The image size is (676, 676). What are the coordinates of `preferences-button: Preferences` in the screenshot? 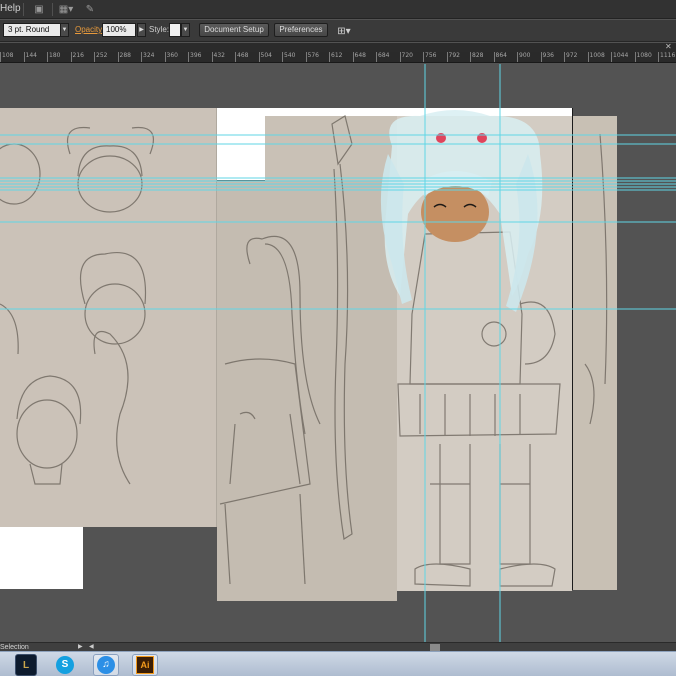 It's located at (301, 30).